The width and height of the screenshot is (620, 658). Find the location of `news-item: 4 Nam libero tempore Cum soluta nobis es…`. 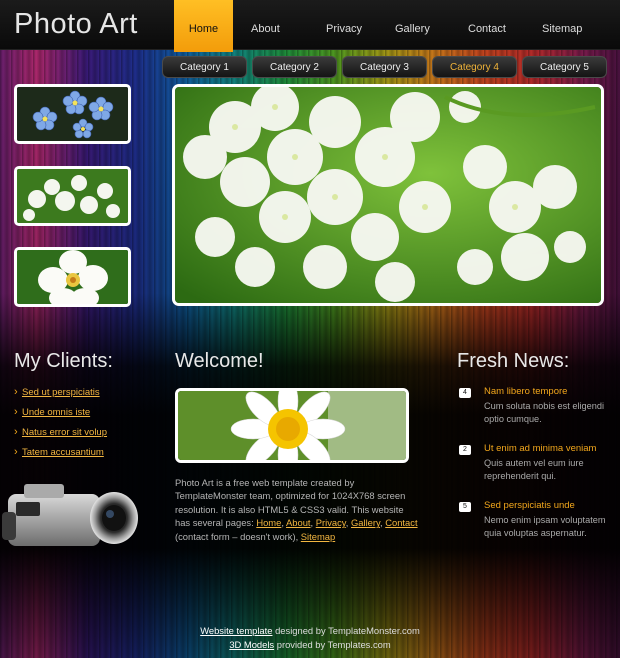

news-item: 4 Nam libero tempore Cum soluta nobis es… is located at coordinates (537, 406).